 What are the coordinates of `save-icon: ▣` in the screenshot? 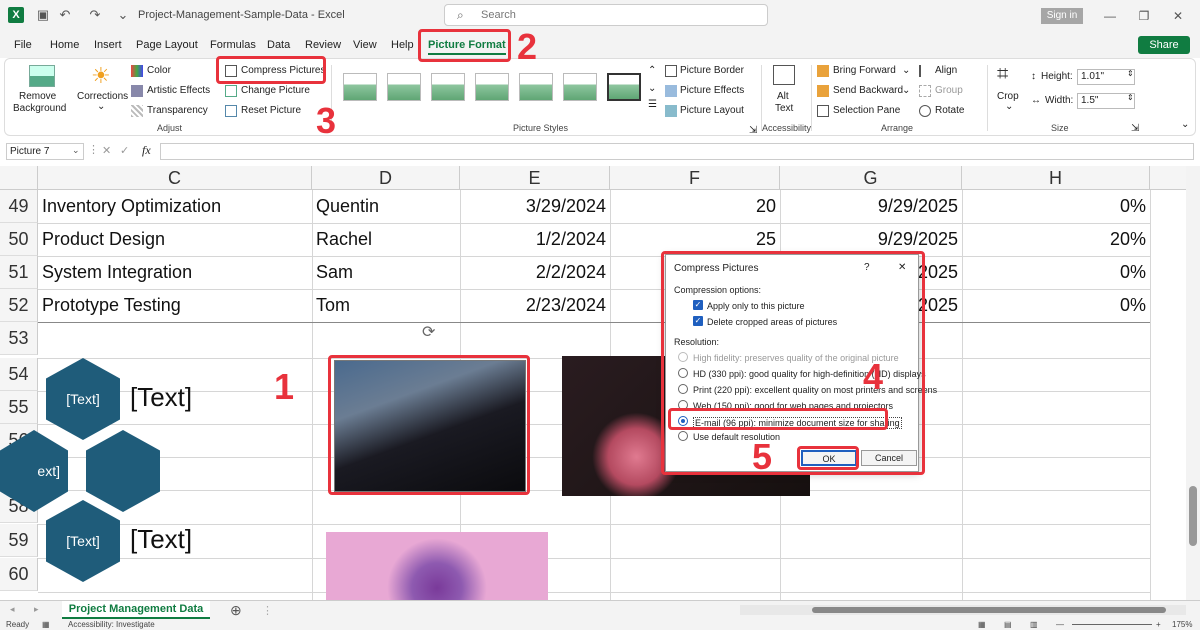 It's located at (43, 15).